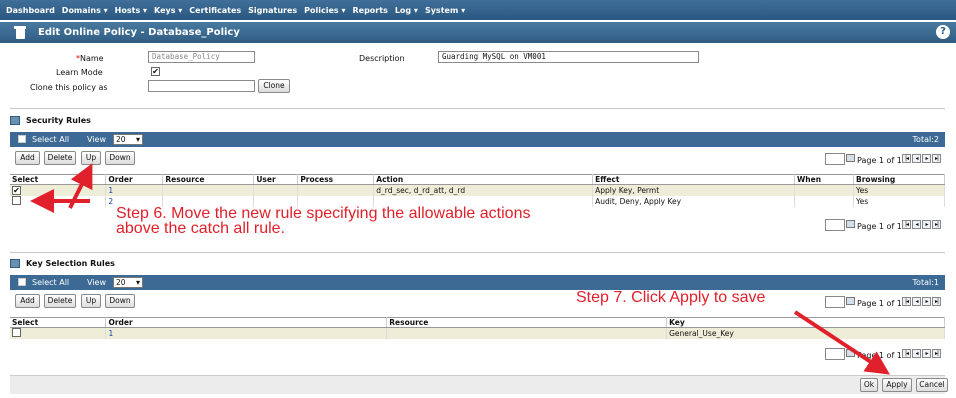 This screenshot has height=398, width=956. What do you see at coordinates (85, 10) in the screenshot?
I see `nav-domains: Domains ▾` at bounding box center [85, 10].